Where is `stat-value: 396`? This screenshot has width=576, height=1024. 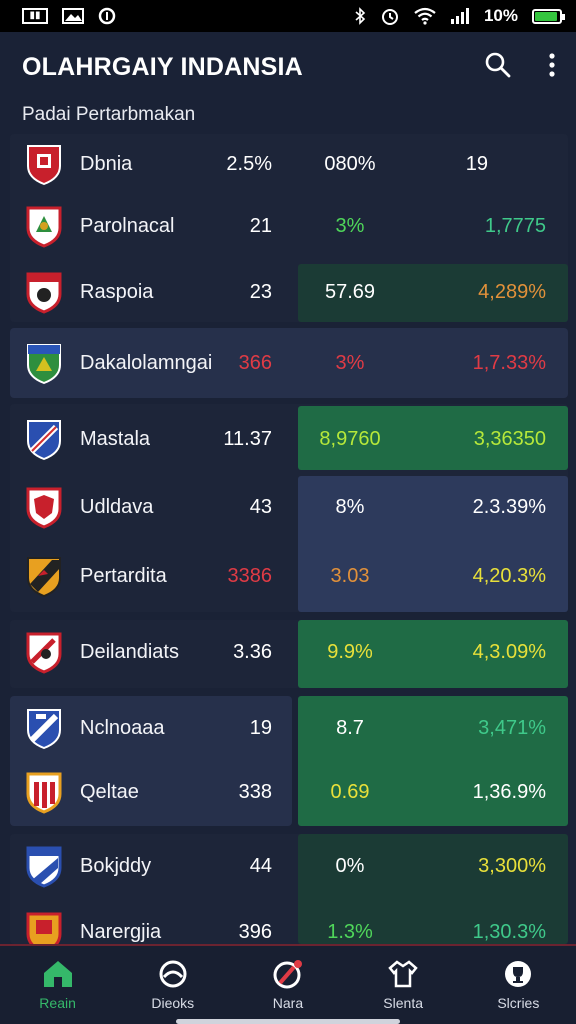 stat-value: 396 is located at coordinates (255, 931).